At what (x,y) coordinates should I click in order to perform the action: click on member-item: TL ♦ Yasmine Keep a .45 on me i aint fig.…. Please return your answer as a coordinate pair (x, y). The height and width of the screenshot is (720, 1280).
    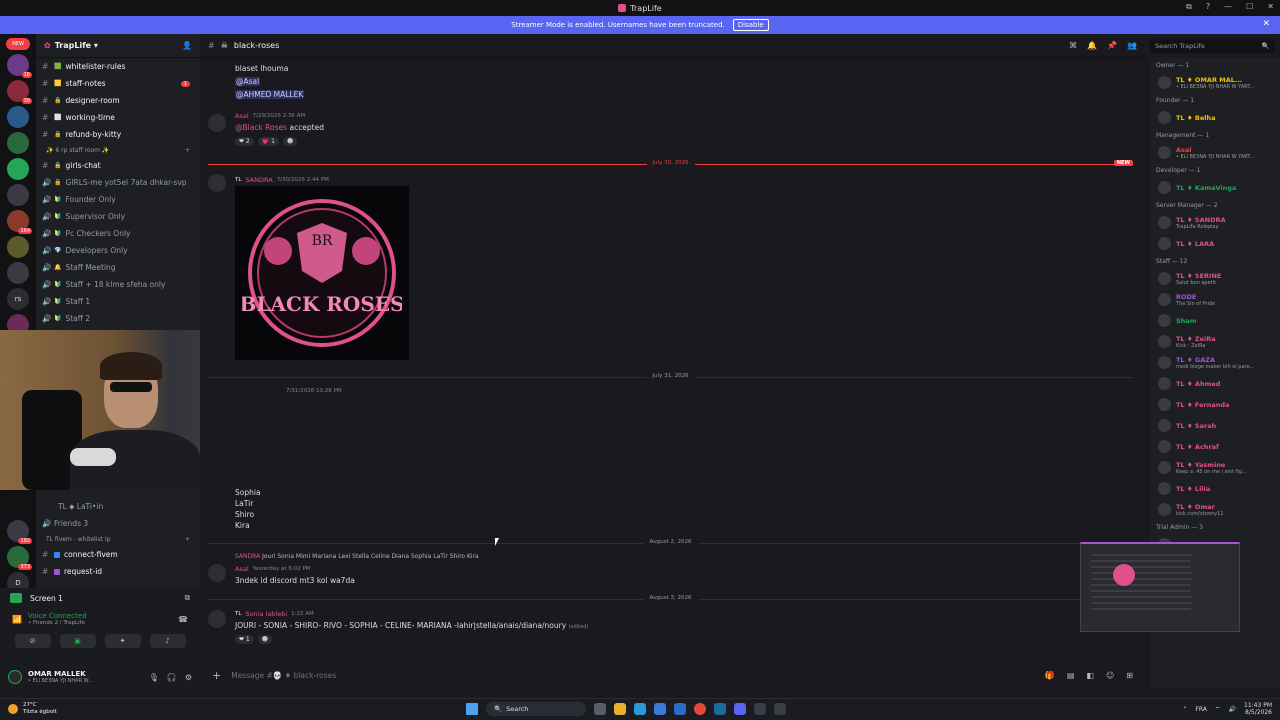
    Looking at the image, I should click on (1215, 467).